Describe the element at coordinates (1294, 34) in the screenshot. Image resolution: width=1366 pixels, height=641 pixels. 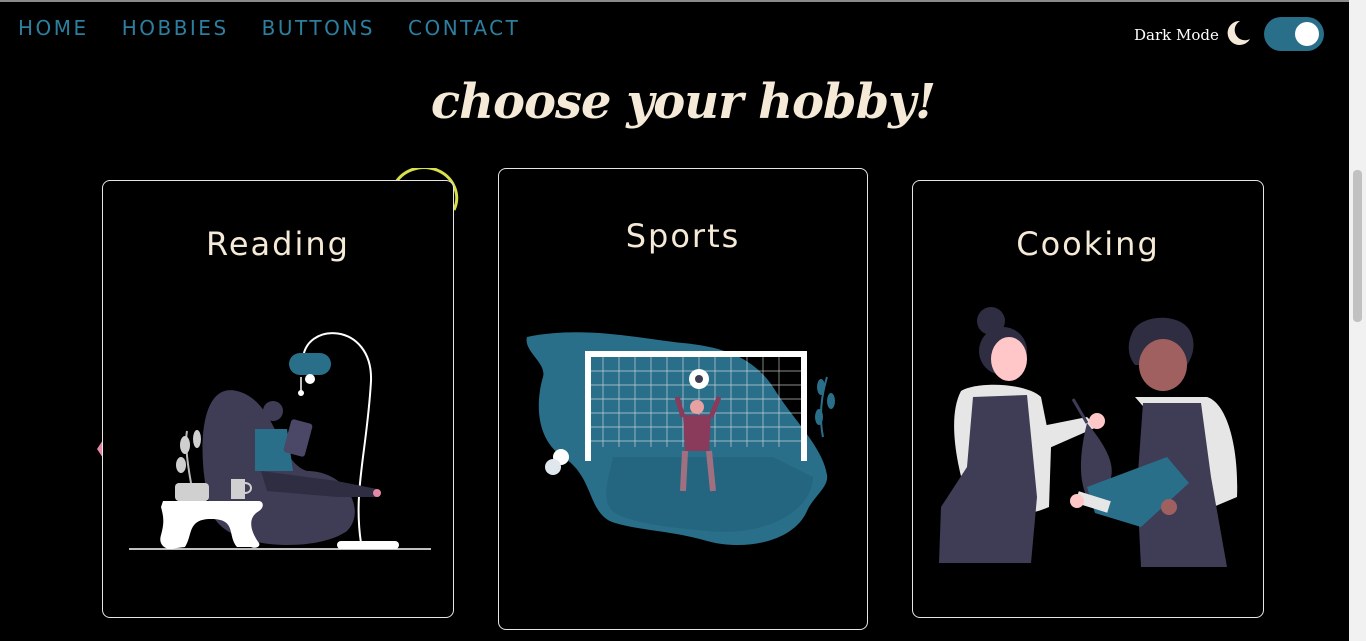
I see `dark-mode-toggle` at that location.